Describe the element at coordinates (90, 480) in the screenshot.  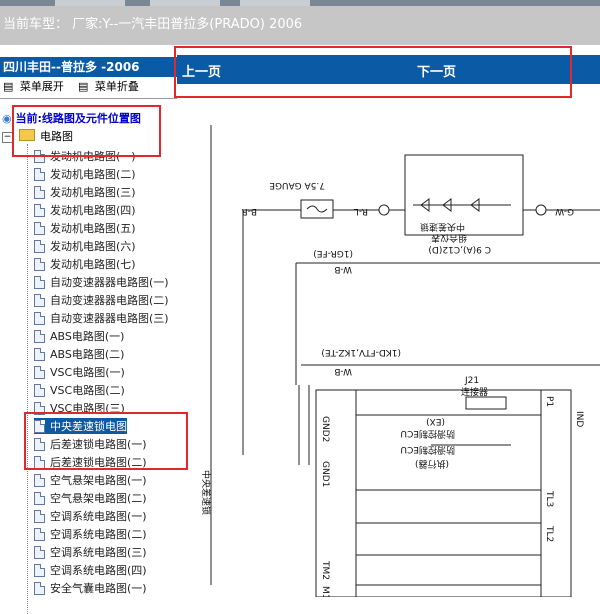
I see `tree-item: 空气悬架电路图(一)` at that location.